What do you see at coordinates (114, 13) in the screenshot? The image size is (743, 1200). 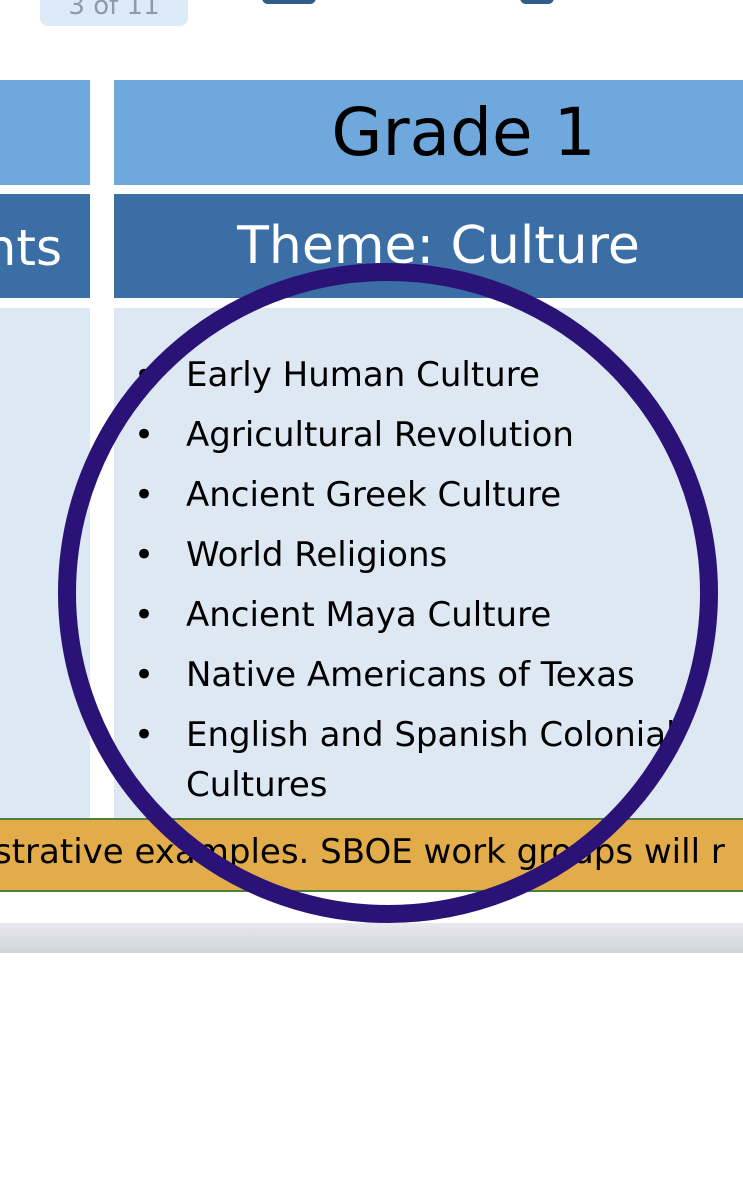 I see `page-indicator-badge: 3 of 11` at bounding box center [114, 13].